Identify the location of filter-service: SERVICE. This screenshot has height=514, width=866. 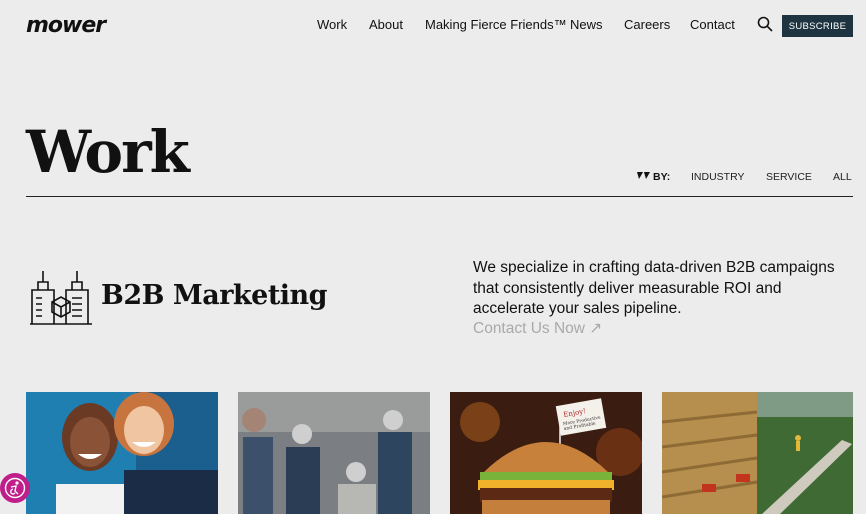
(789, 177).